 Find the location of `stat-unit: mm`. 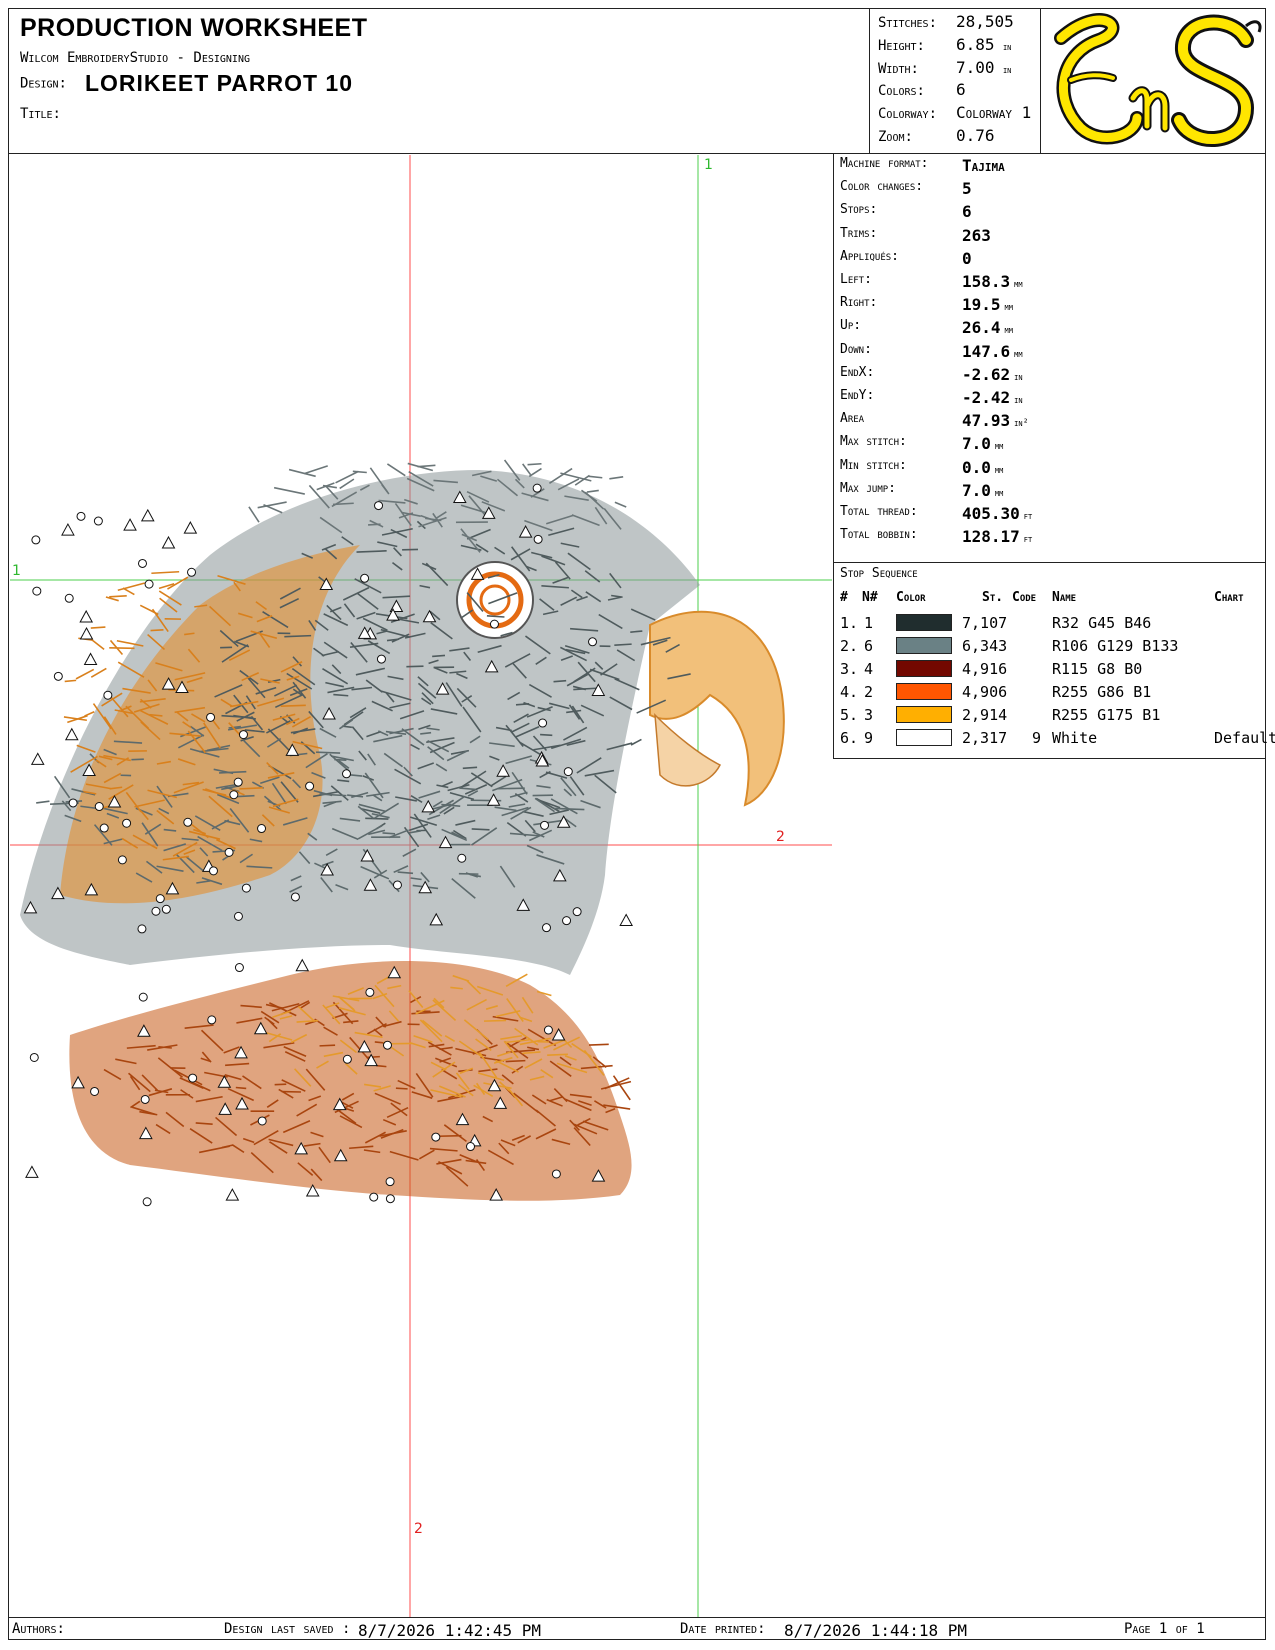

stat-unit: mm is located at coordinates (999, 470).